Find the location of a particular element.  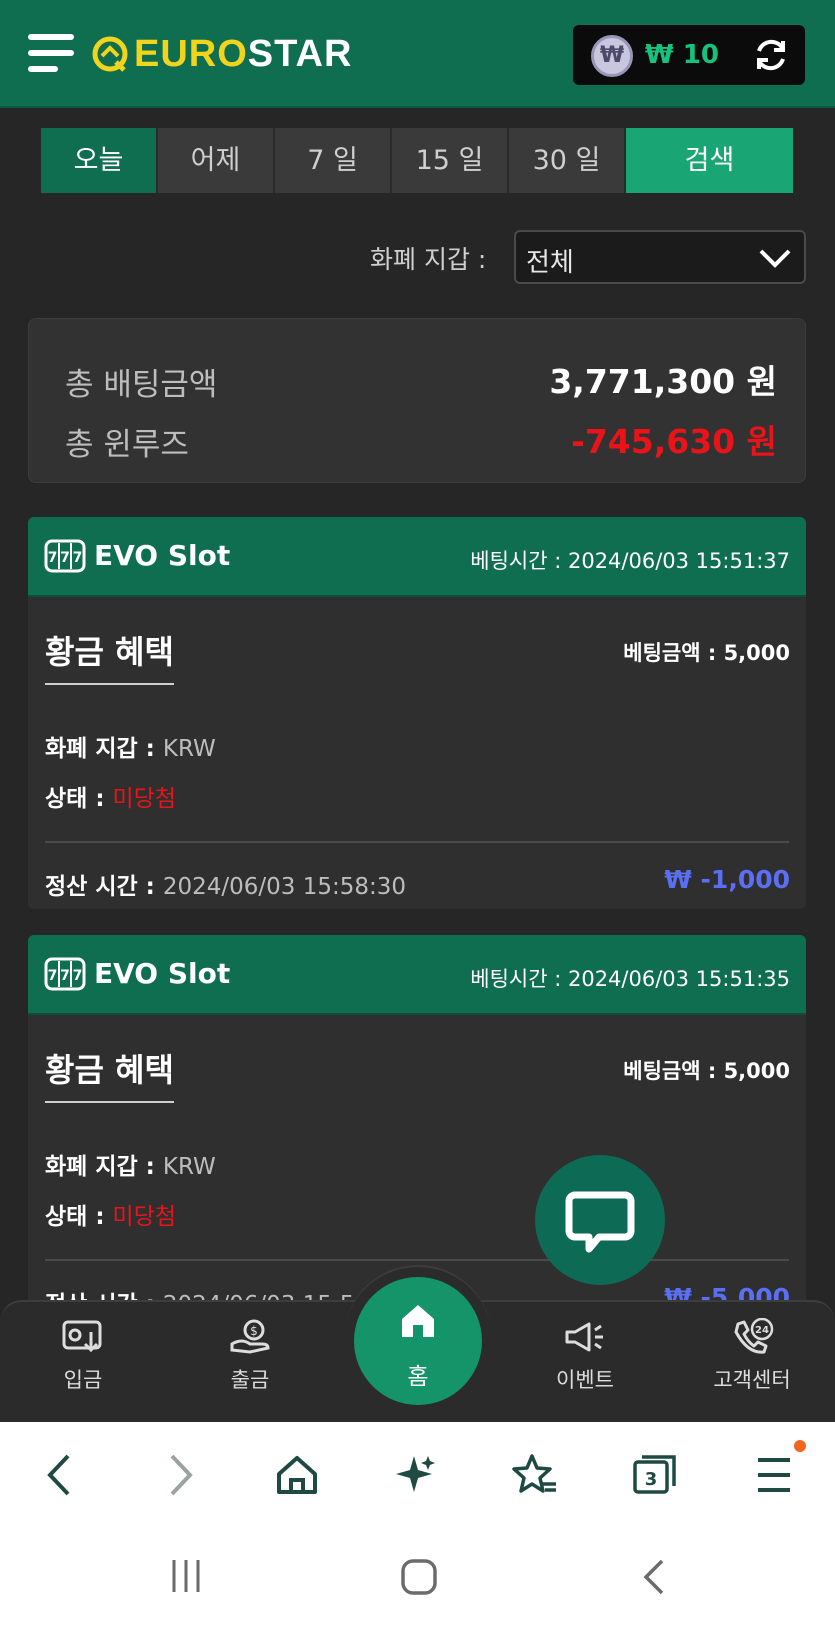

refresh-icon is located at coordinates (771, 55).